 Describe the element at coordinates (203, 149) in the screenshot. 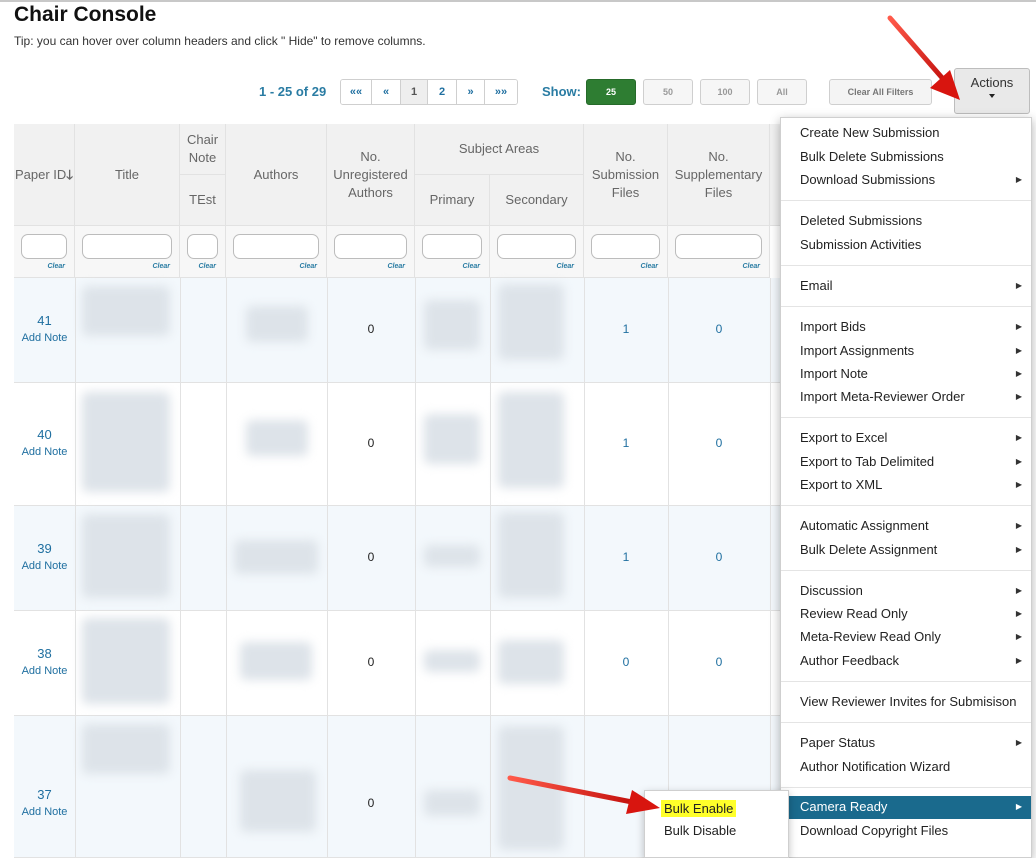

I see `header-chair-note: Chair Note` at that location.